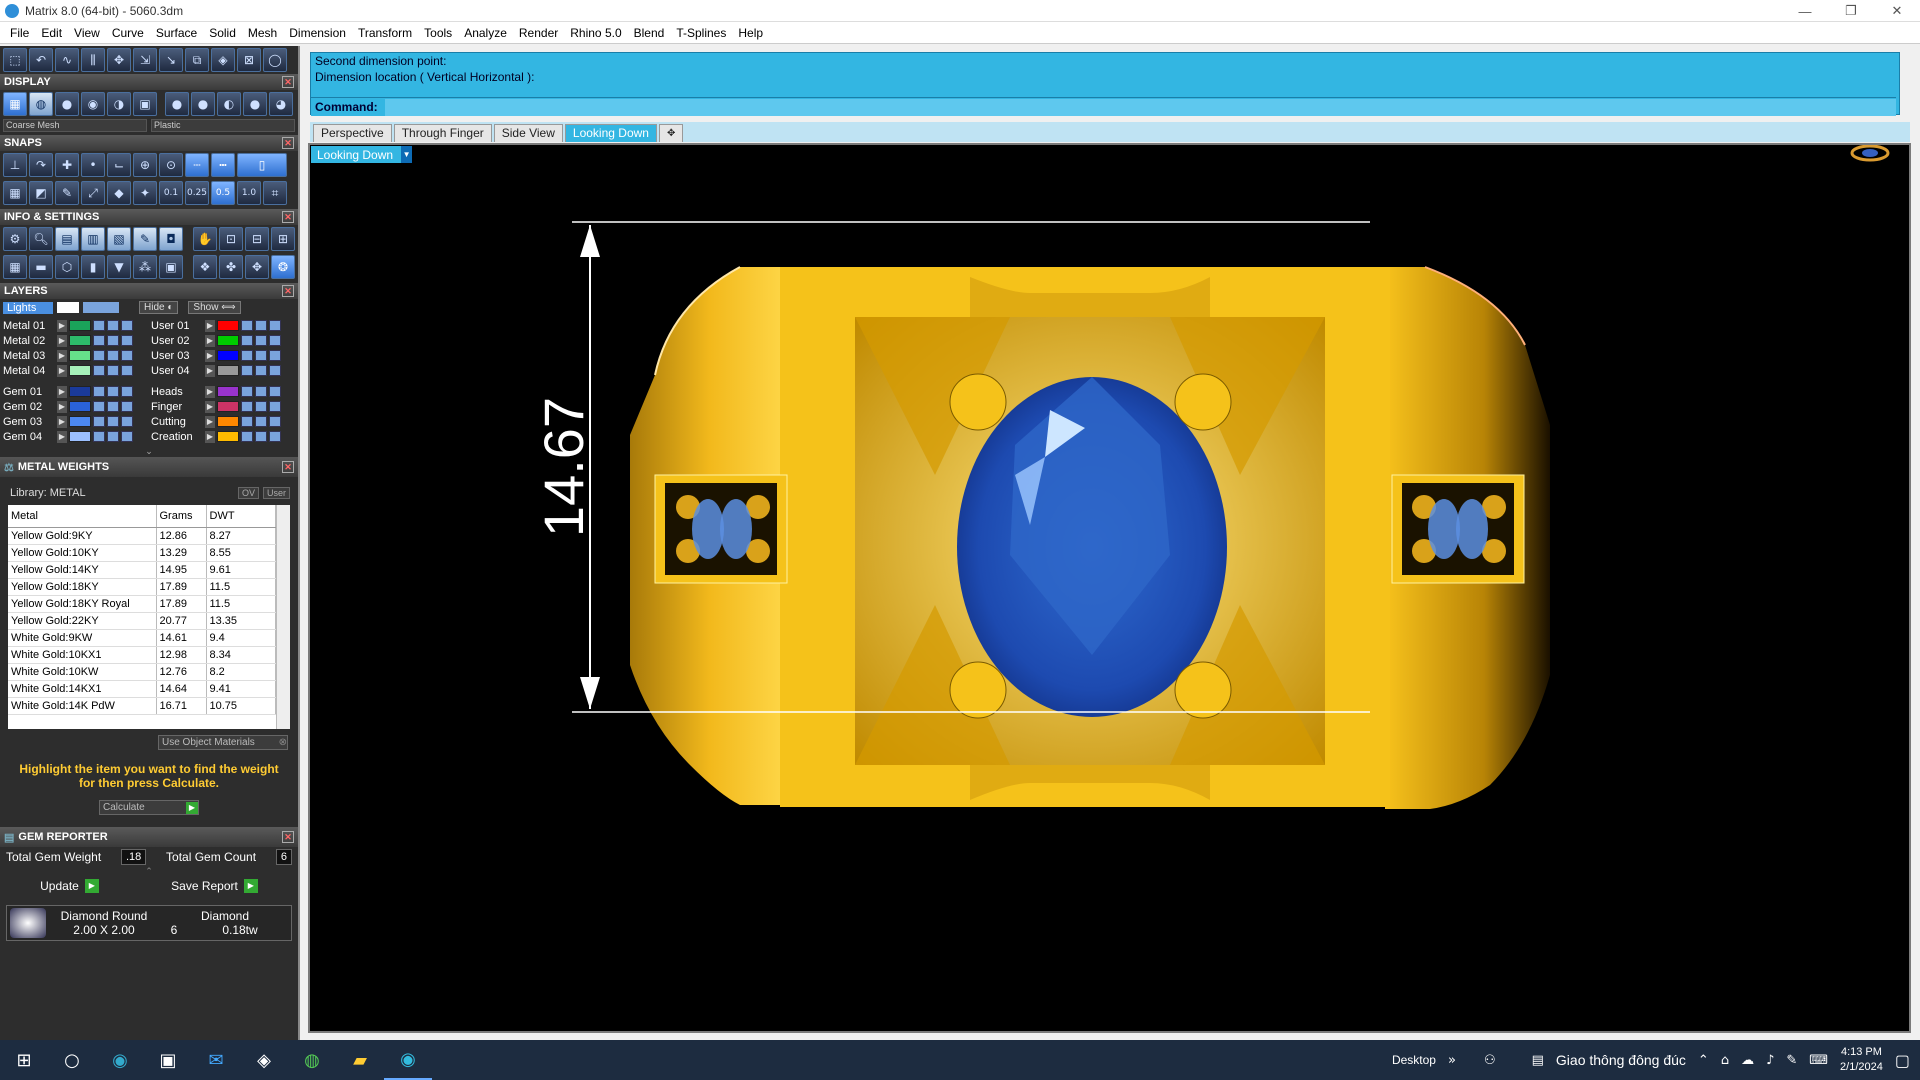  Describe the element at coordinates (119, 165) in the screenshot. I see `snap-perp-icon: ⌙` at that location.